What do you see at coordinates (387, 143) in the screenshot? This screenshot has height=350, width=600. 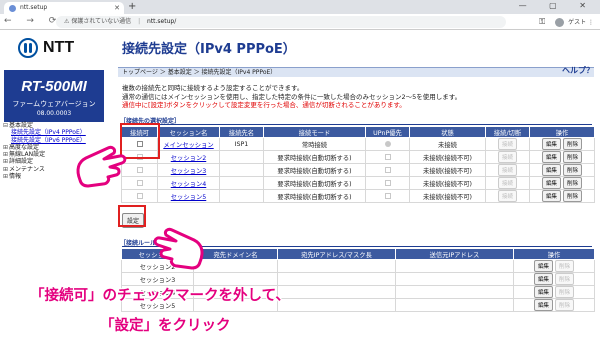 I see `upnp-radio` at bounding box center [387, 143].